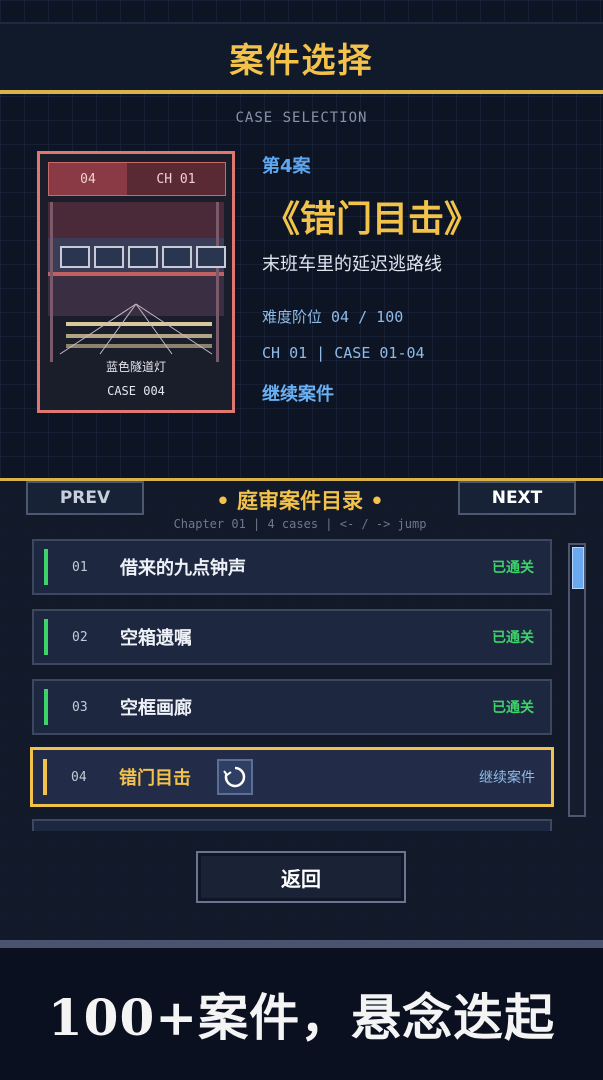 The width and height of the screenshot is (603, 1080). Describe the element at coordinates (292, 567) in the screenshot. I see `case-row: 01 借来的九点钟声 已通关` at that location.